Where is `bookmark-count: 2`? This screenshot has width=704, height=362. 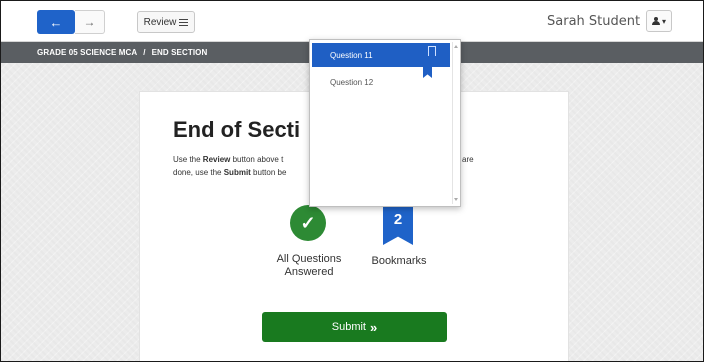 bookmark-count: 2 is located at coordinates (398, 219).